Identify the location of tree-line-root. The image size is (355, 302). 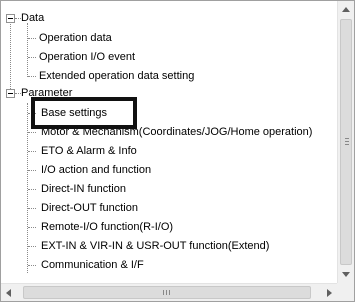
(10, 56).